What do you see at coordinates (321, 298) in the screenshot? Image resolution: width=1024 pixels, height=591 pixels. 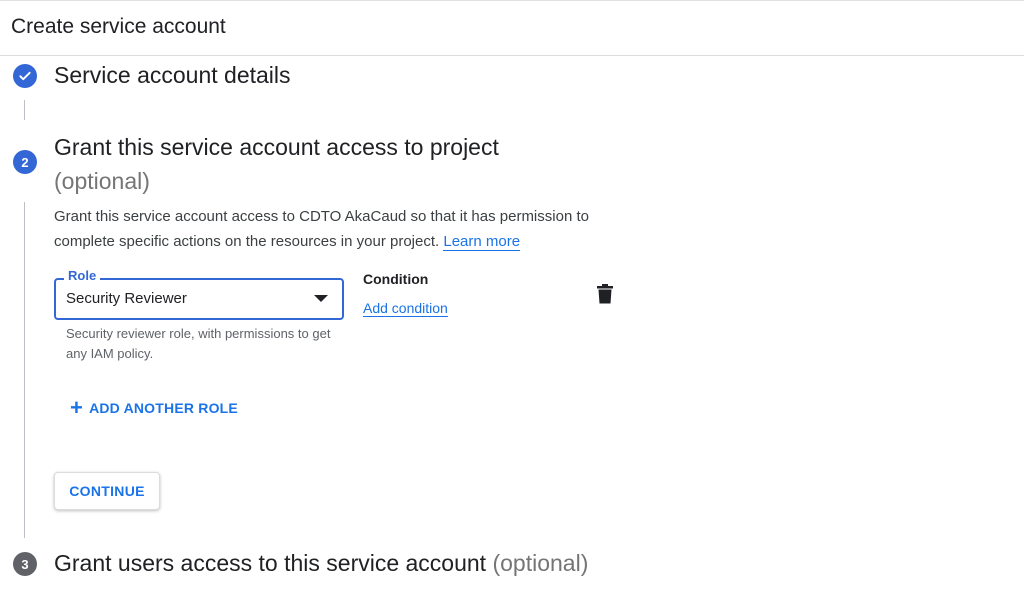 I see `dropdown-arrow-icon` at bounding box center [321, 298].